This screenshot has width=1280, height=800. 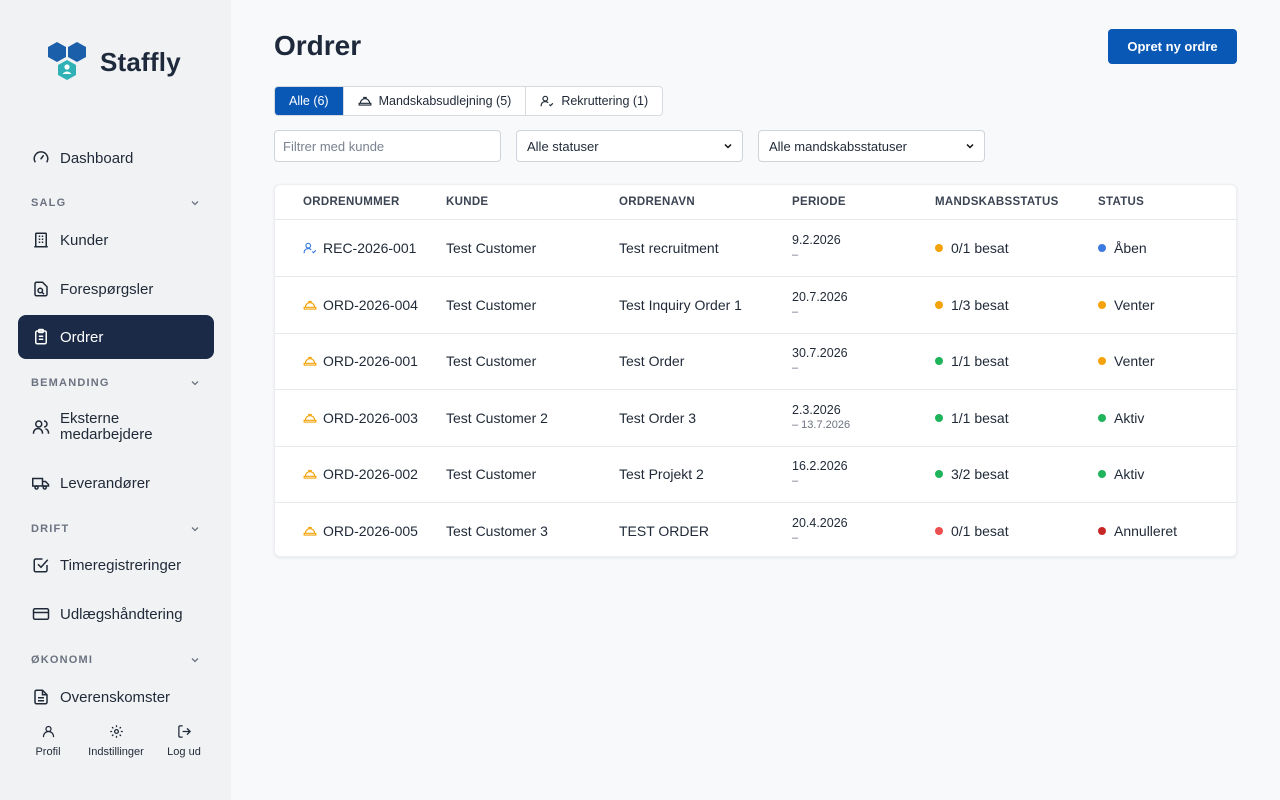 I want to click on section-salg: SALG, so click(x=116, y=203).